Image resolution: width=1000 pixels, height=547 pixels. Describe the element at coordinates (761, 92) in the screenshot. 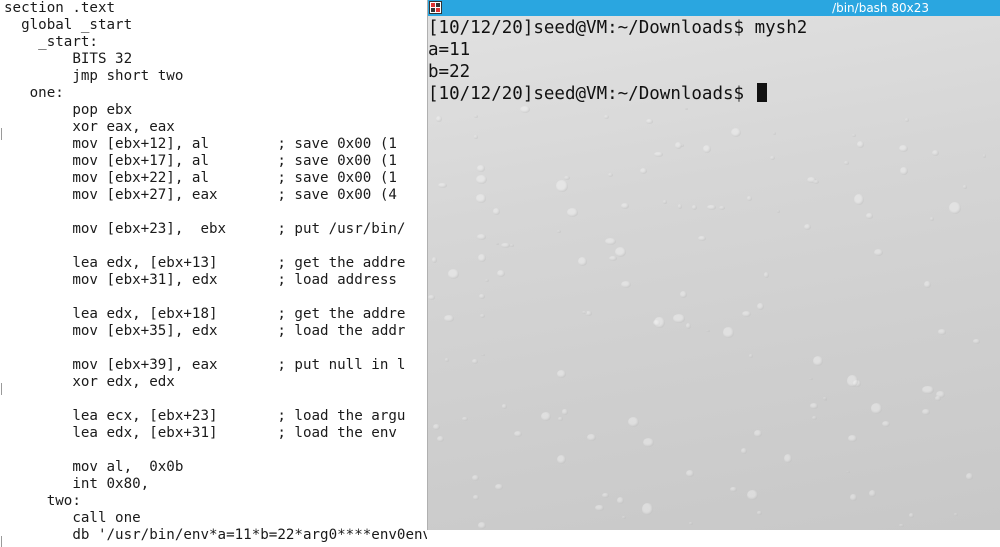

I see `terminal-cursor` at that location.